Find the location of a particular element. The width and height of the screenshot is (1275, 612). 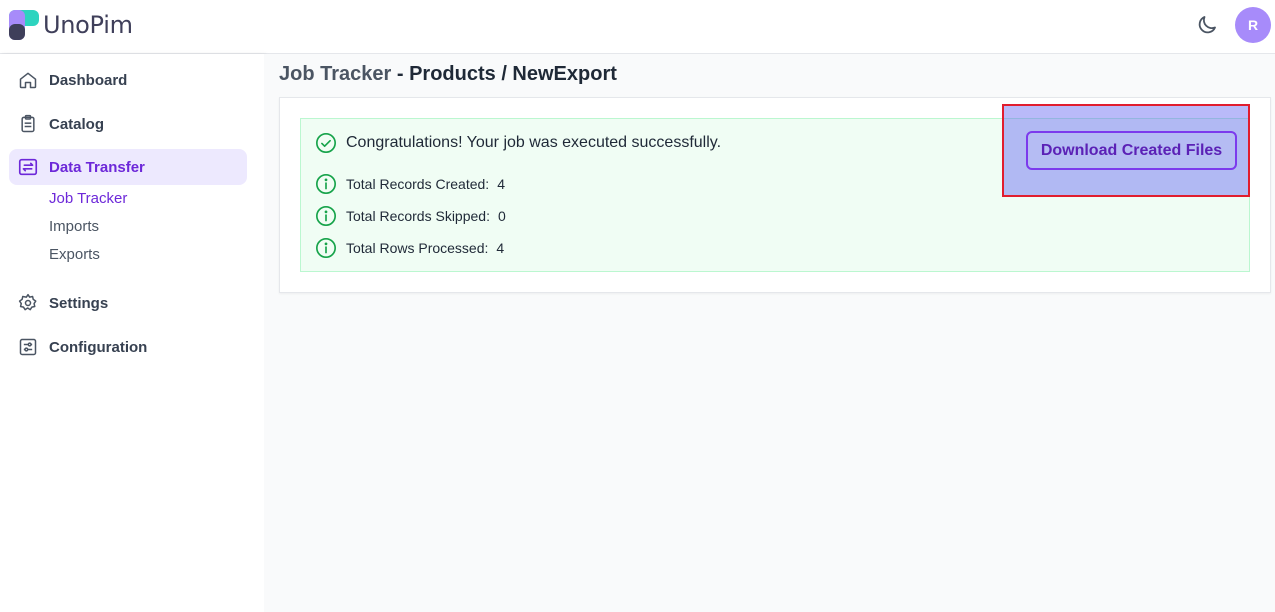

sidebar-item-label: Settings is located at coordinates (79, 303).